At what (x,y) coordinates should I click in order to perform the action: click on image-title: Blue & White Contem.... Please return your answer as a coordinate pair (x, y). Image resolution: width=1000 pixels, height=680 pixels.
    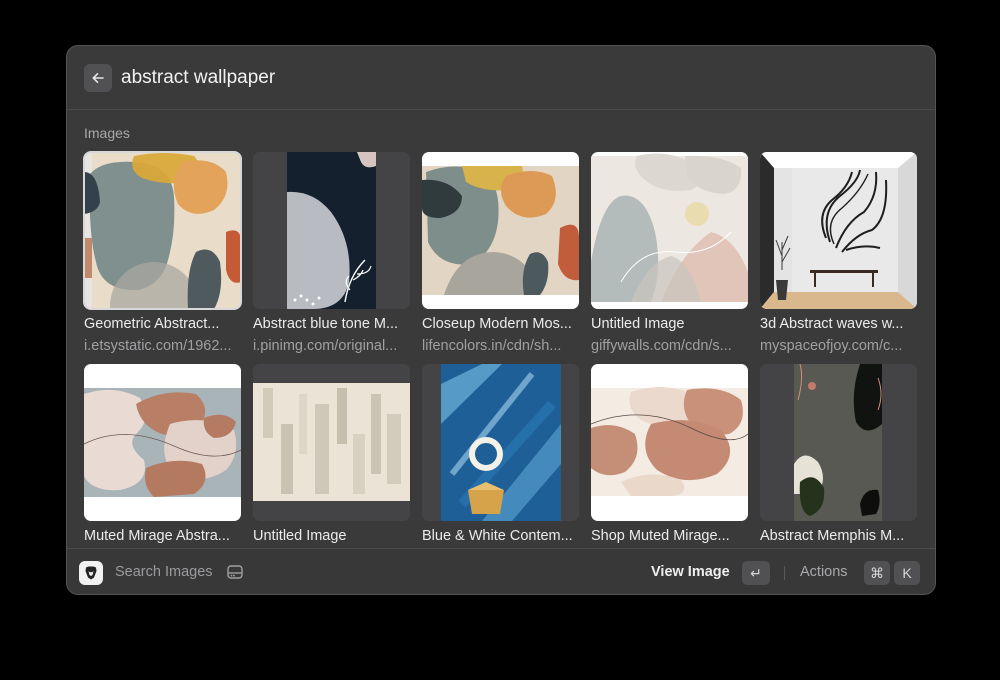
    Looking at the image, I should click on (497, 536).